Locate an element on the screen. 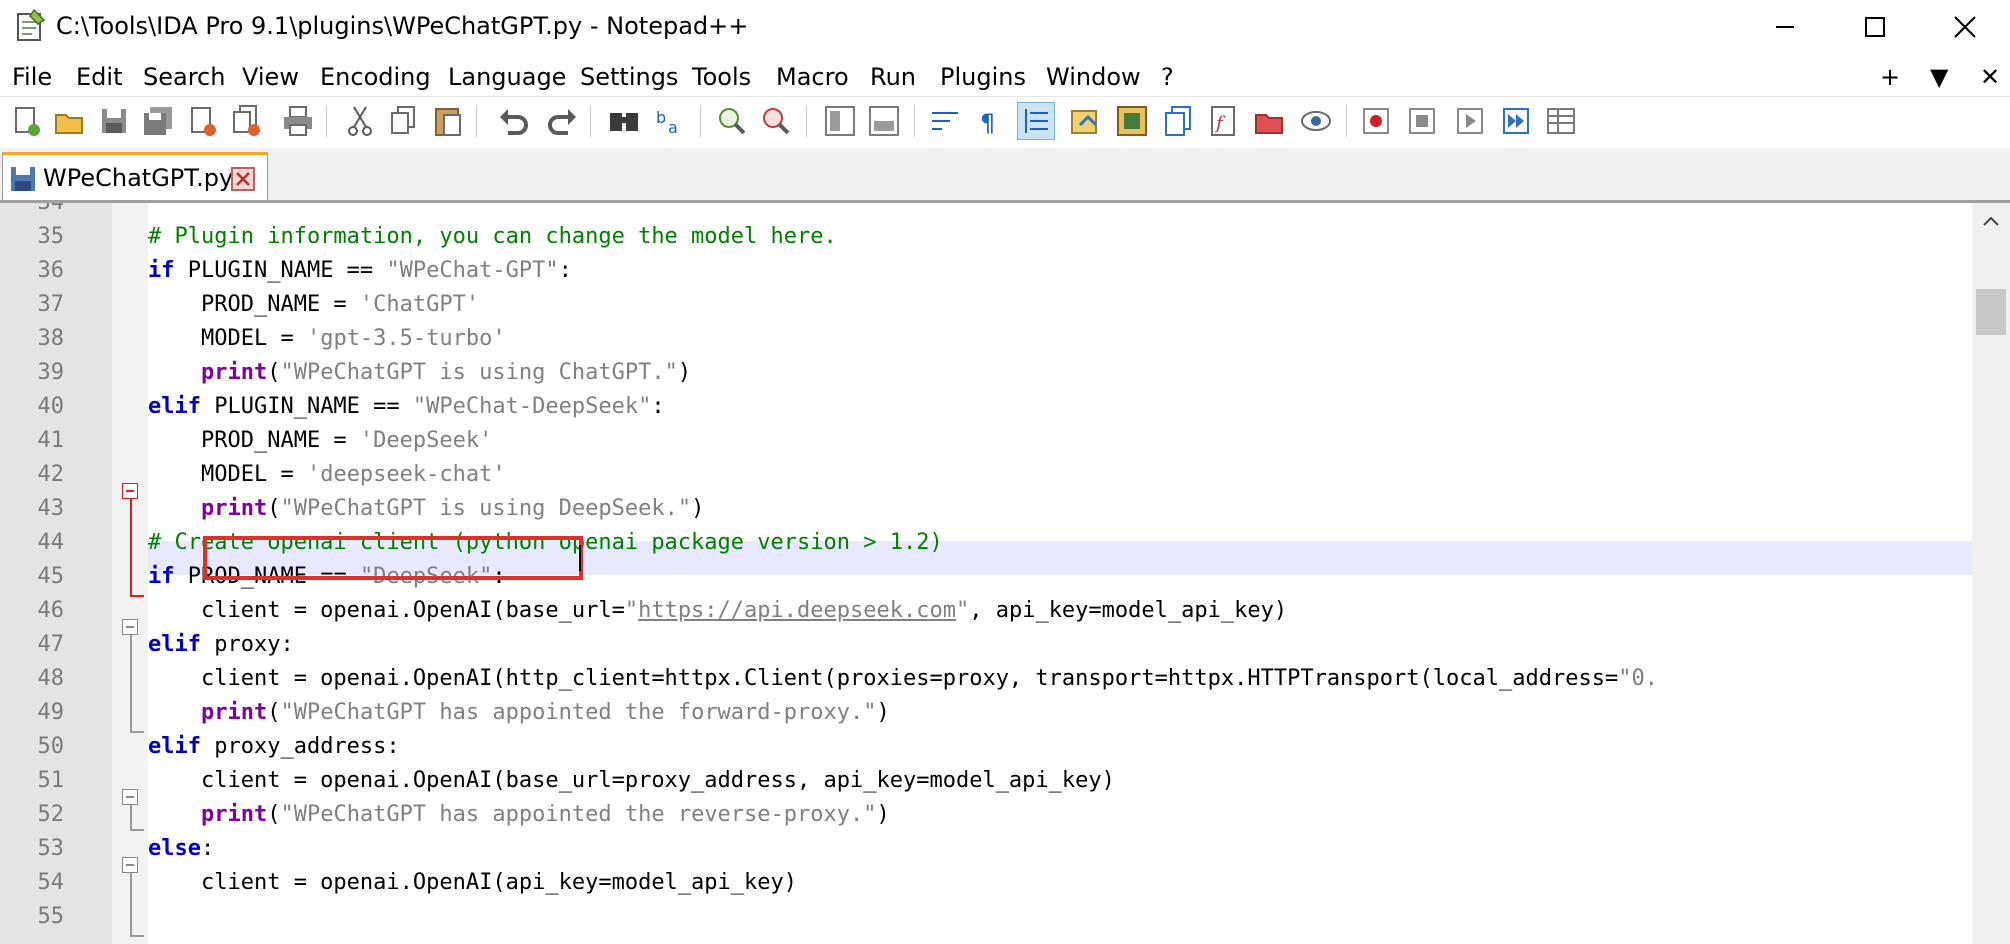  open-file-icon is located at coordinates (70, 121).